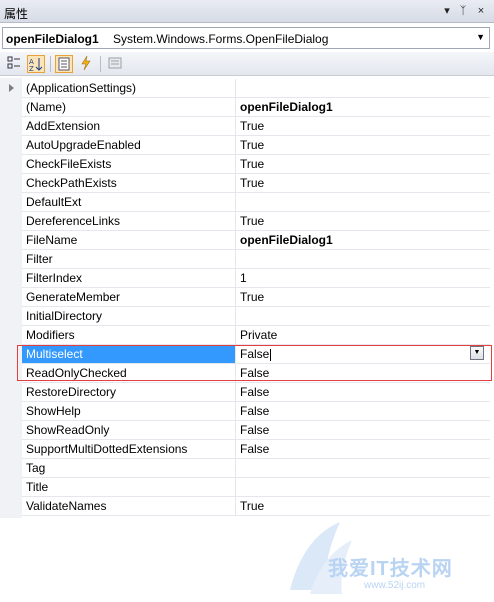 This screenshot has width=494, height=602. What do you see at coordinates (129, 88) in the screenshot?
I see `property-name: (ApplicationSettings)` at bounding box center [129, 88].